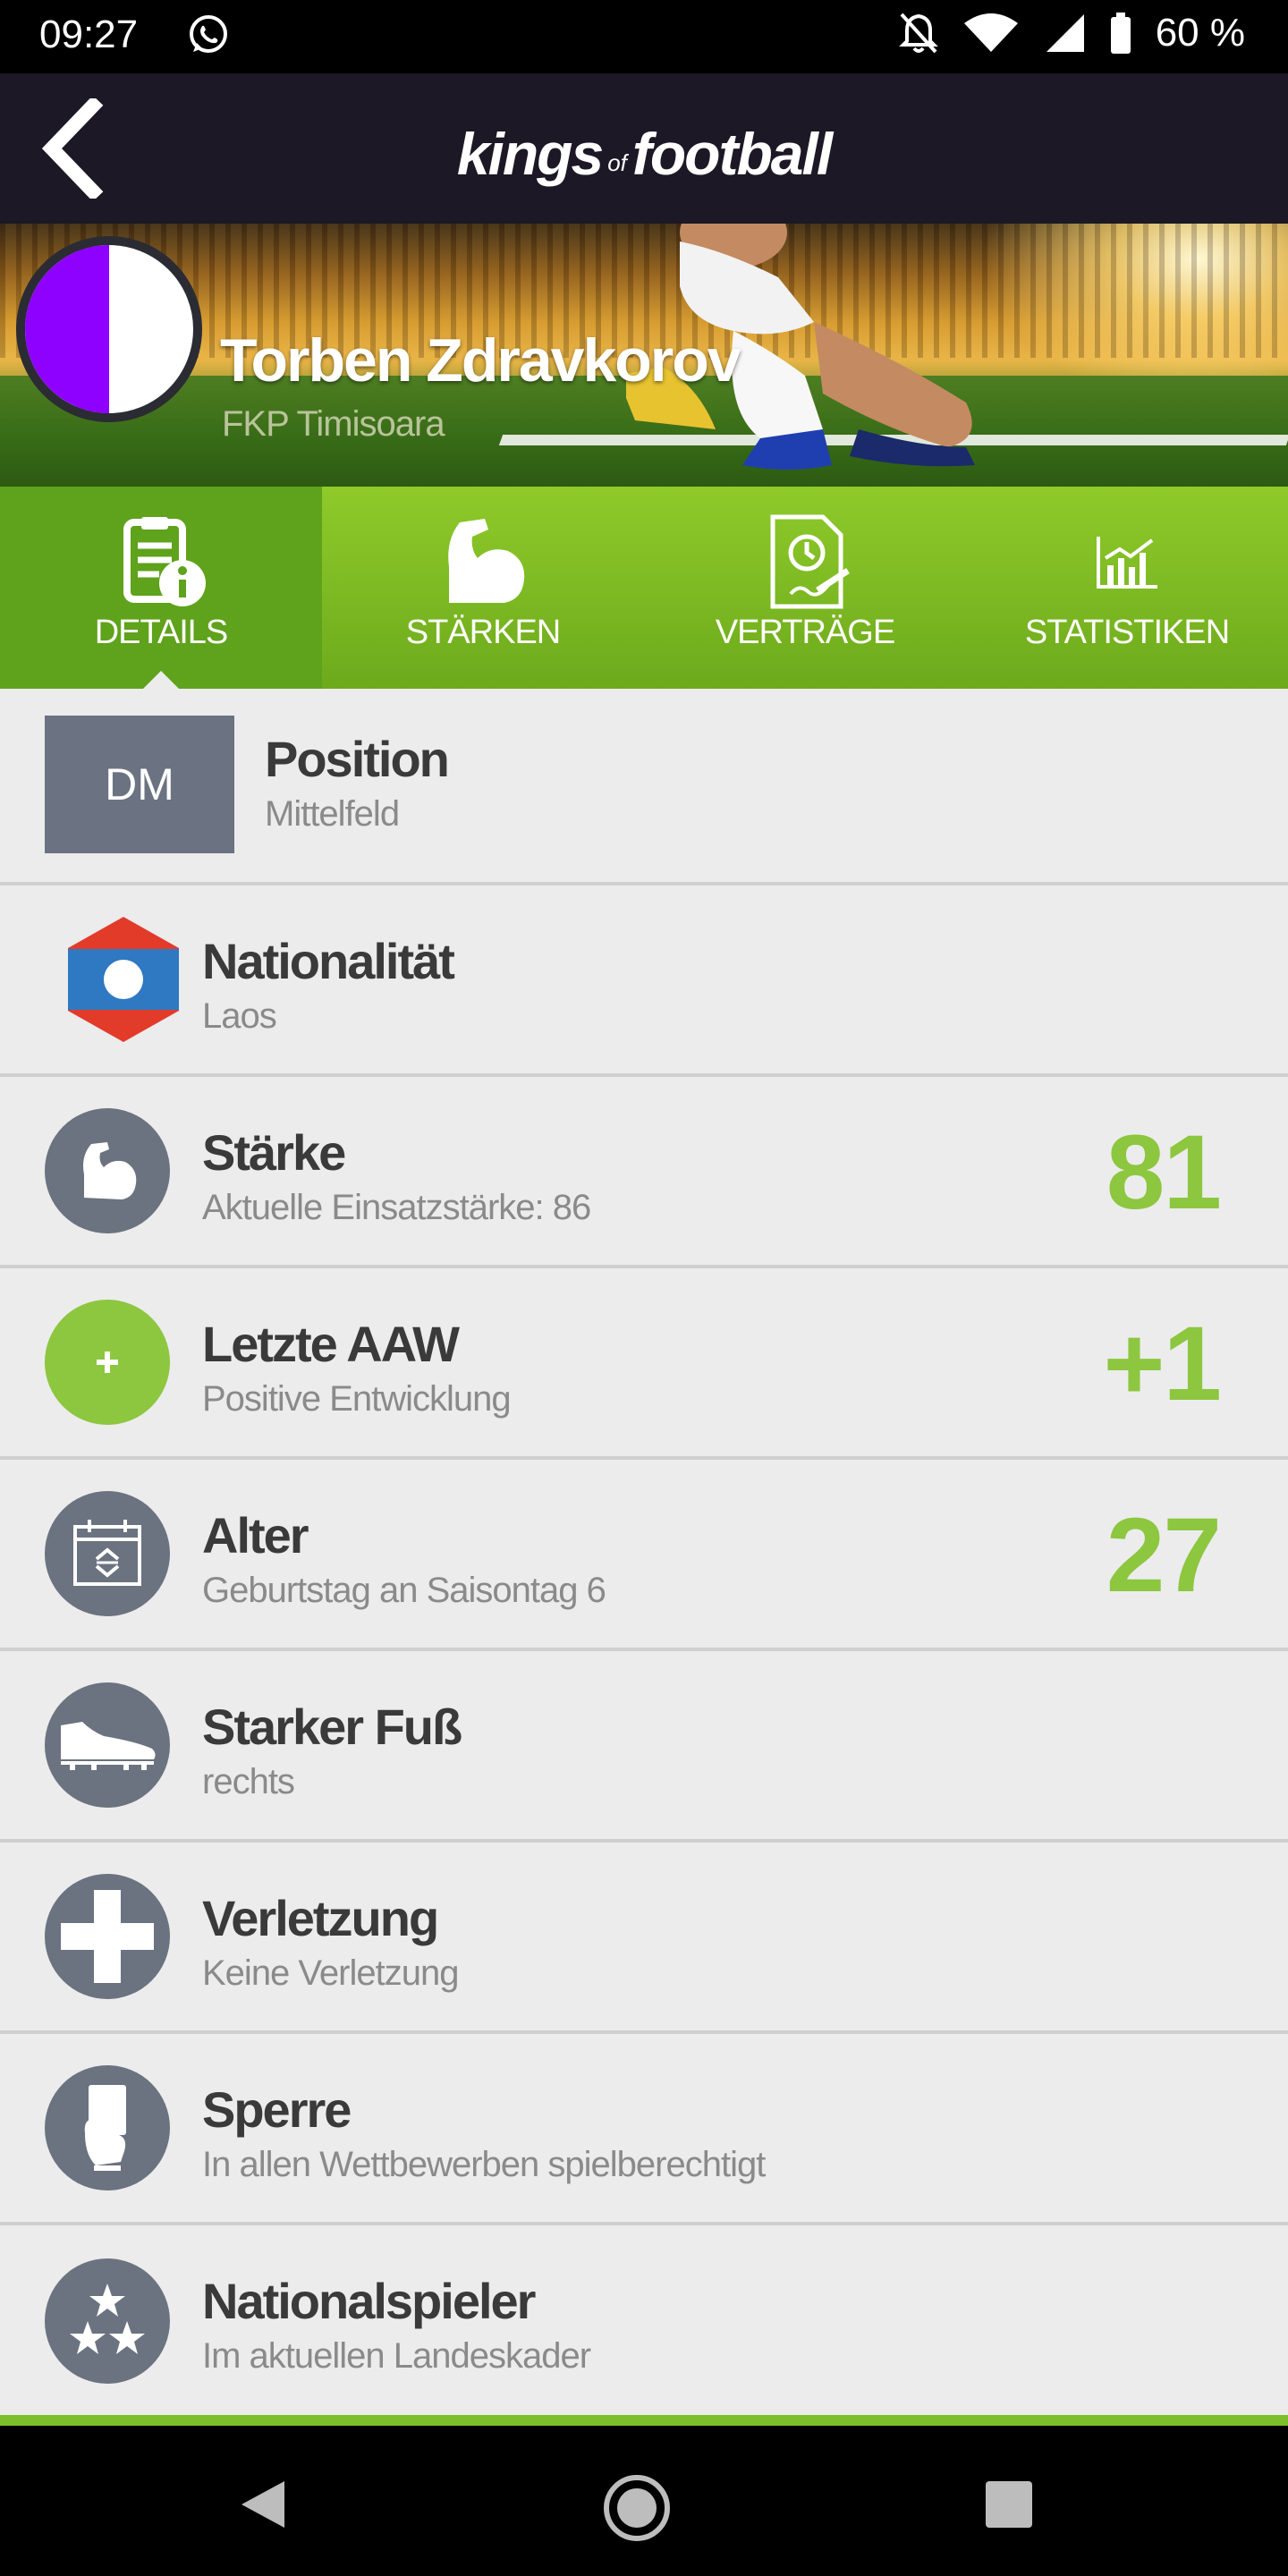 The width and height of the screenshot is (1288, 2576). I want to click on tab-staerken: STÄRKEN, so click(483, 588).